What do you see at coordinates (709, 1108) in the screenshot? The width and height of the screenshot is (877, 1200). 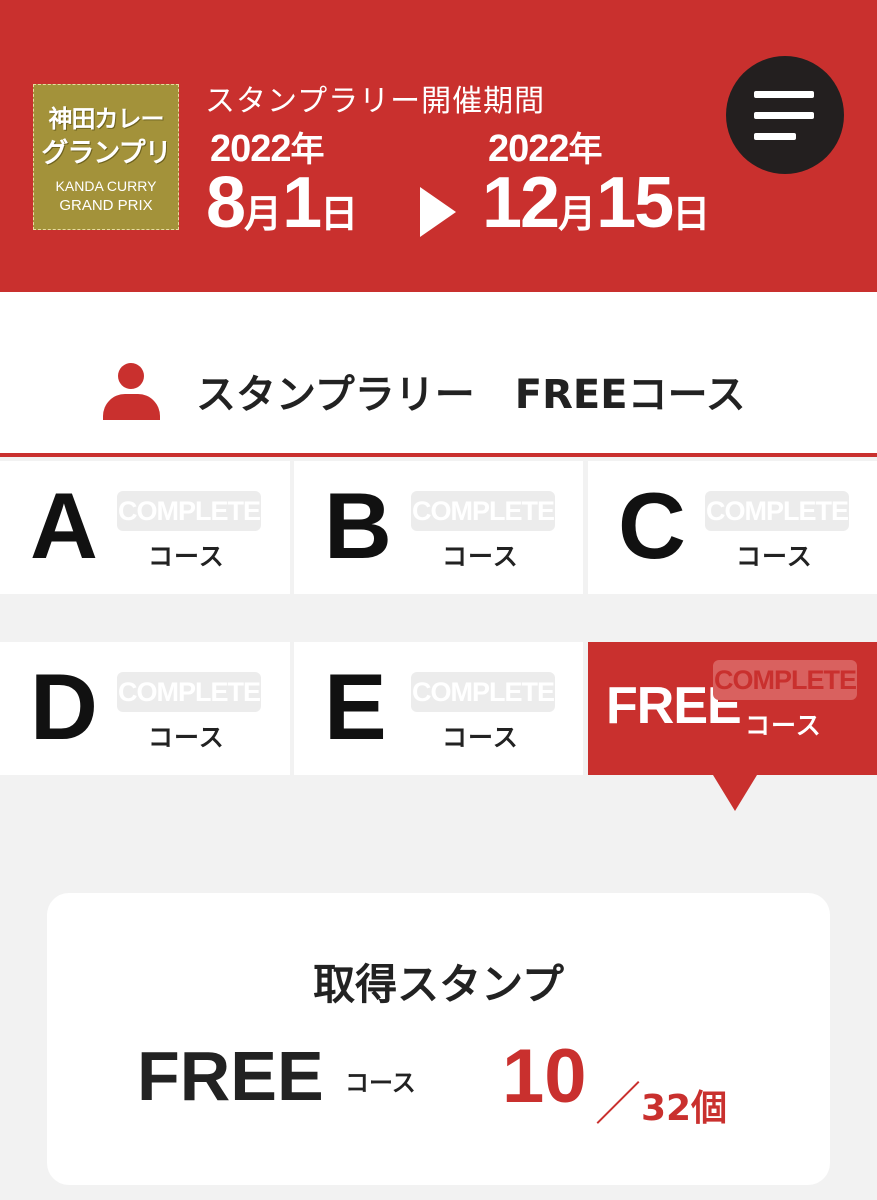 I see `stamp-unit: 個` at bounding box center [709, 1108].